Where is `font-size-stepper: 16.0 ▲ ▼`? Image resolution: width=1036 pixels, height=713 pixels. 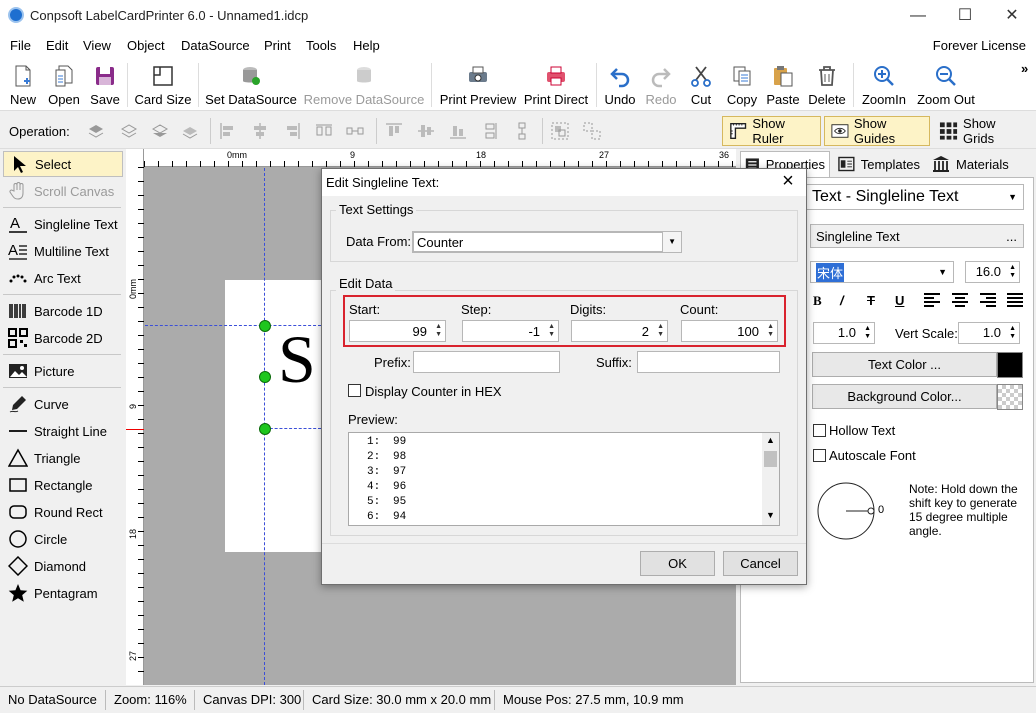
font-size-stepper: 16.0 ▲ ▼ is located at coordinates (992, 272).